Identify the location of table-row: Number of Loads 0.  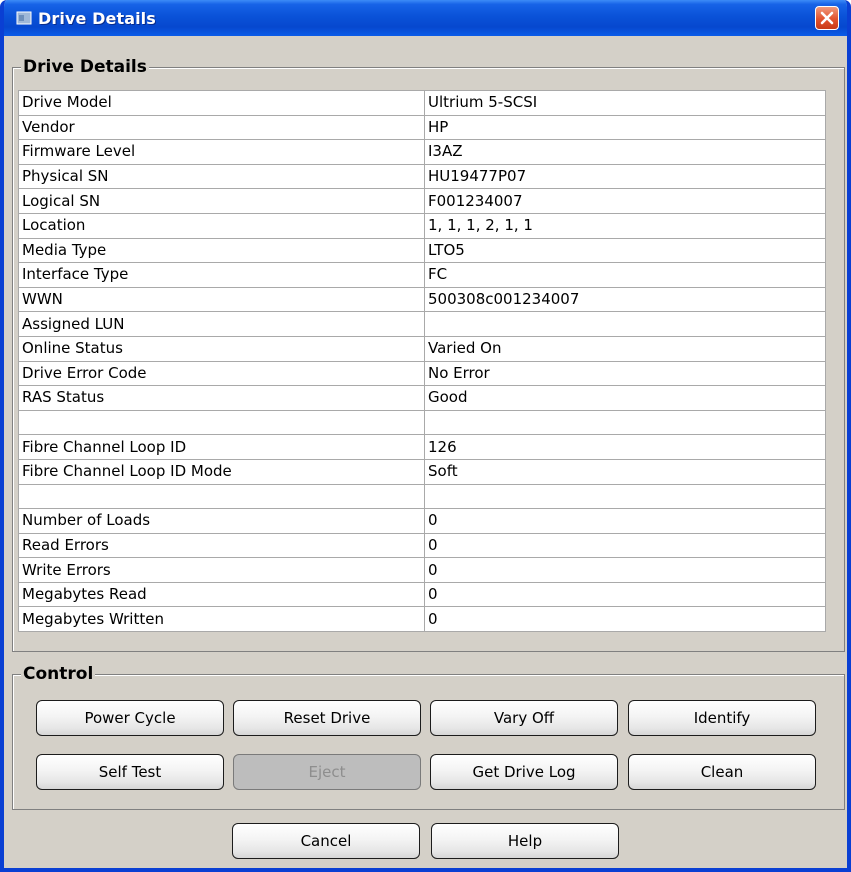
(422, 521).